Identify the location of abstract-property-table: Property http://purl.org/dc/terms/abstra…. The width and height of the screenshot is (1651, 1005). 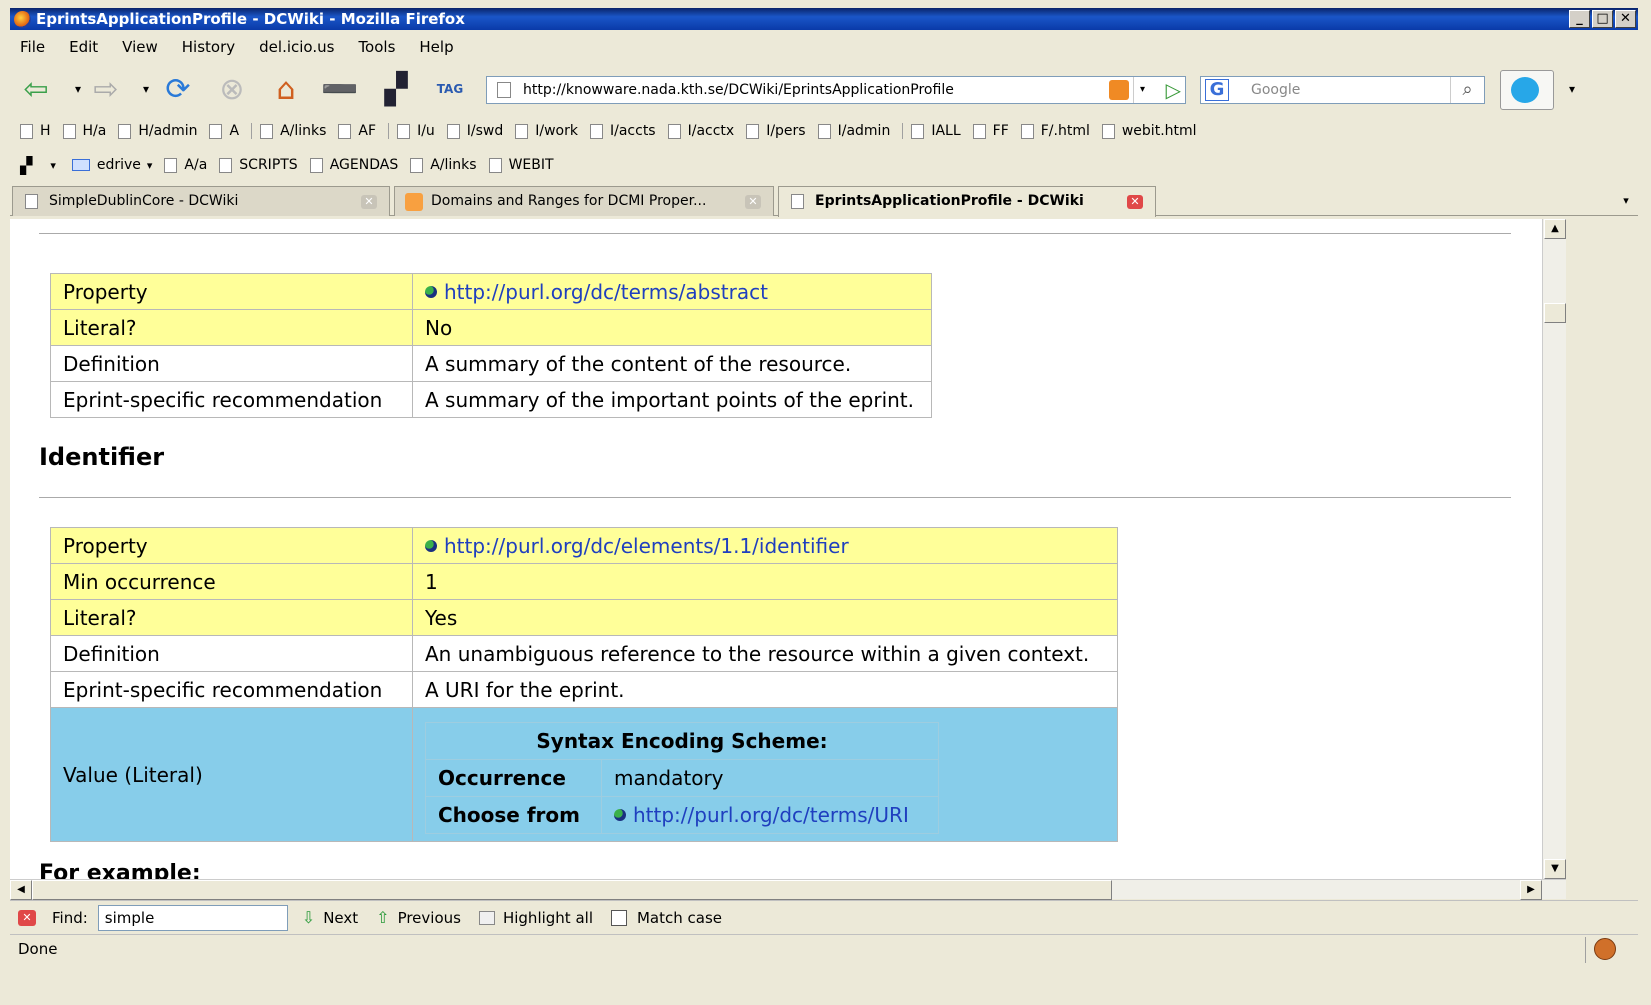
(491, 345).